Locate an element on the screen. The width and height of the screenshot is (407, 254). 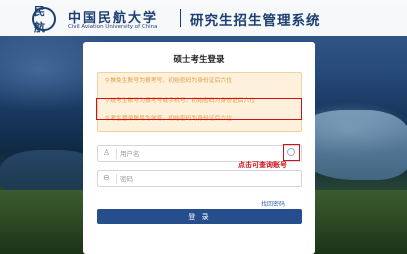
notice-item: ⚲推免生账号为报考号，初始密码为身份证后六位 is located at coordinates (201, 81).